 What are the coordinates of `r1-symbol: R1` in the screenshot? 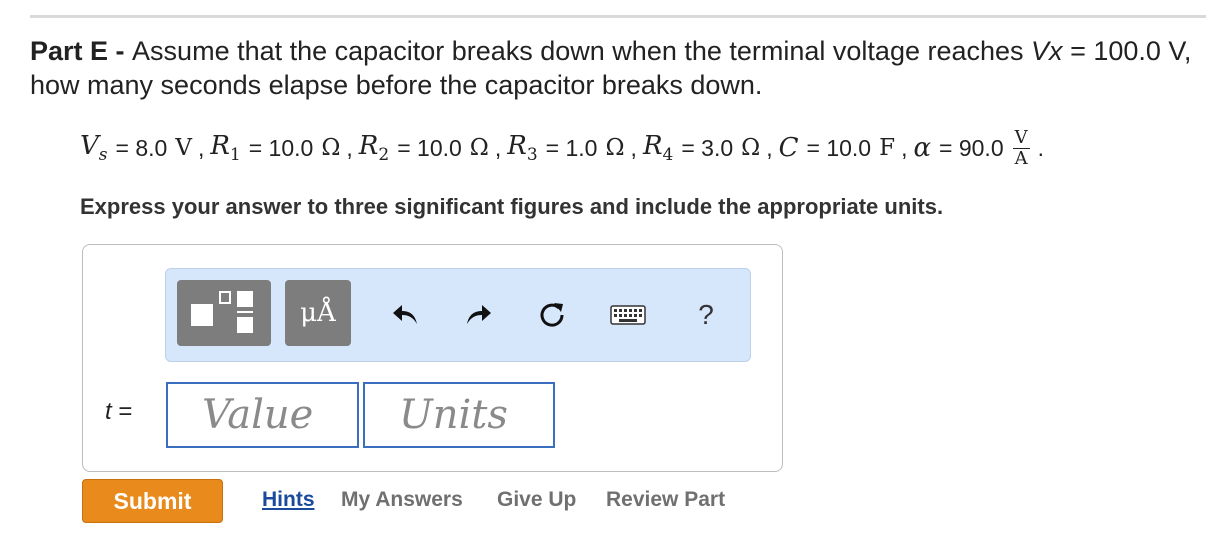 It's located at (225, 148).